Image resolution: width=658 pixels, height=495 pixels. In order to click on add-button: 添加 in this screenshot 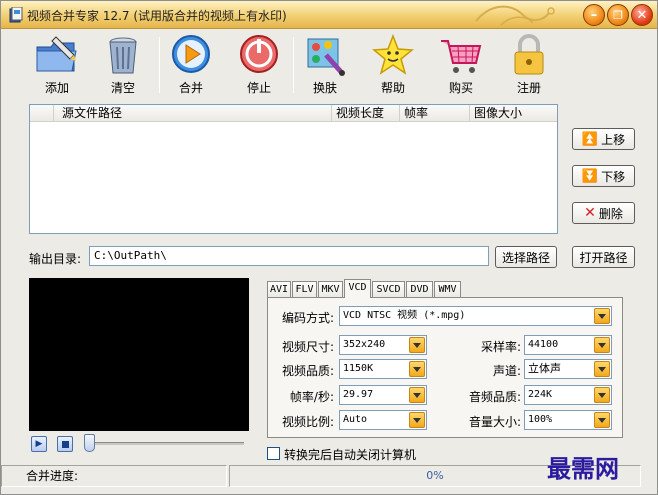, I will do `click(57, 65)`.